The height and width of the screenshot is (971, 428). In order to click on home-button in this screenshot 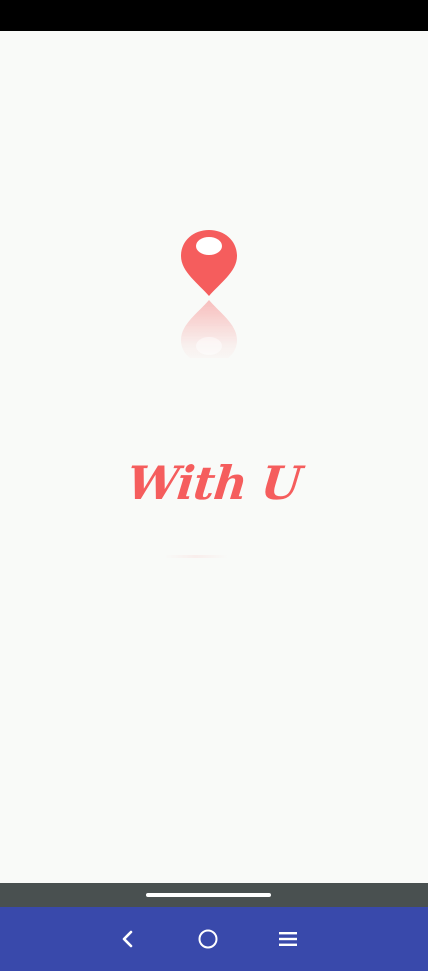, I will do `click(208, 939)`.